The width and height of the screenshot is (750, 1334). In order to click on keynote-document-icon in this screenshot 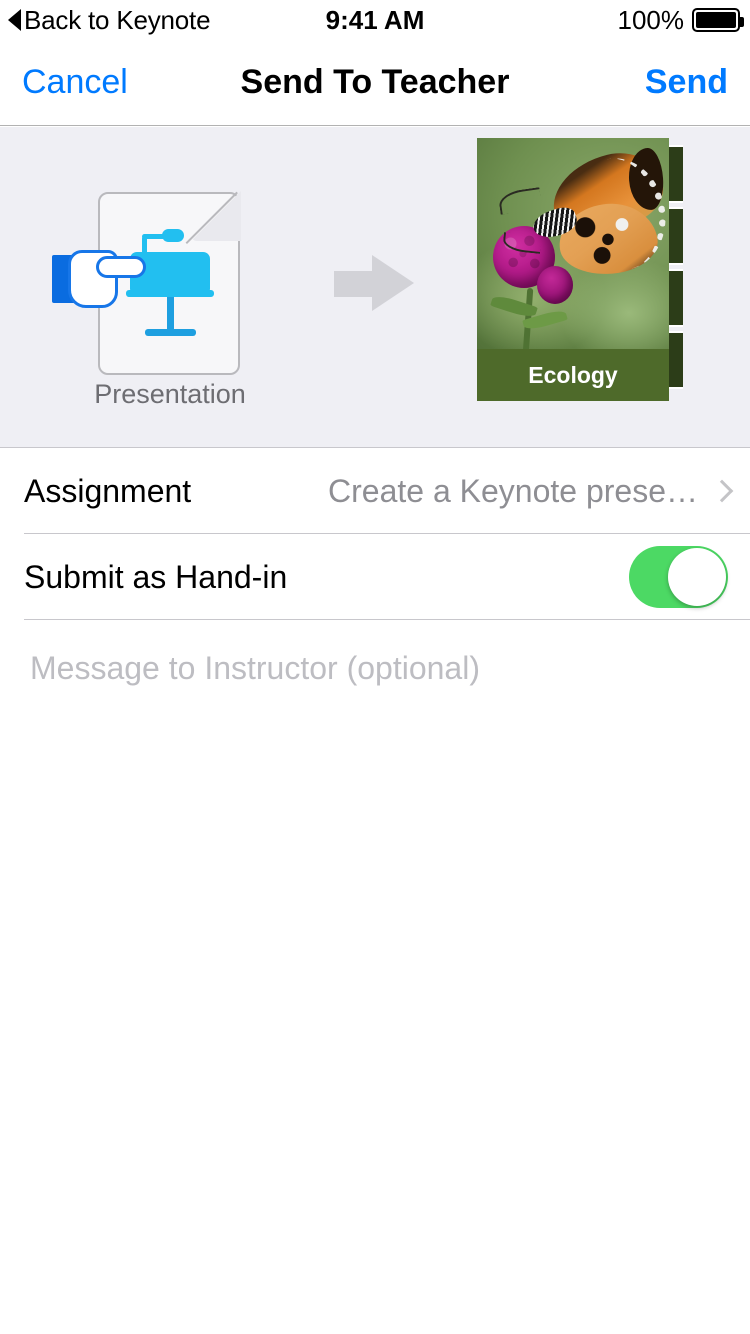, I will do `click(146, 283)`.